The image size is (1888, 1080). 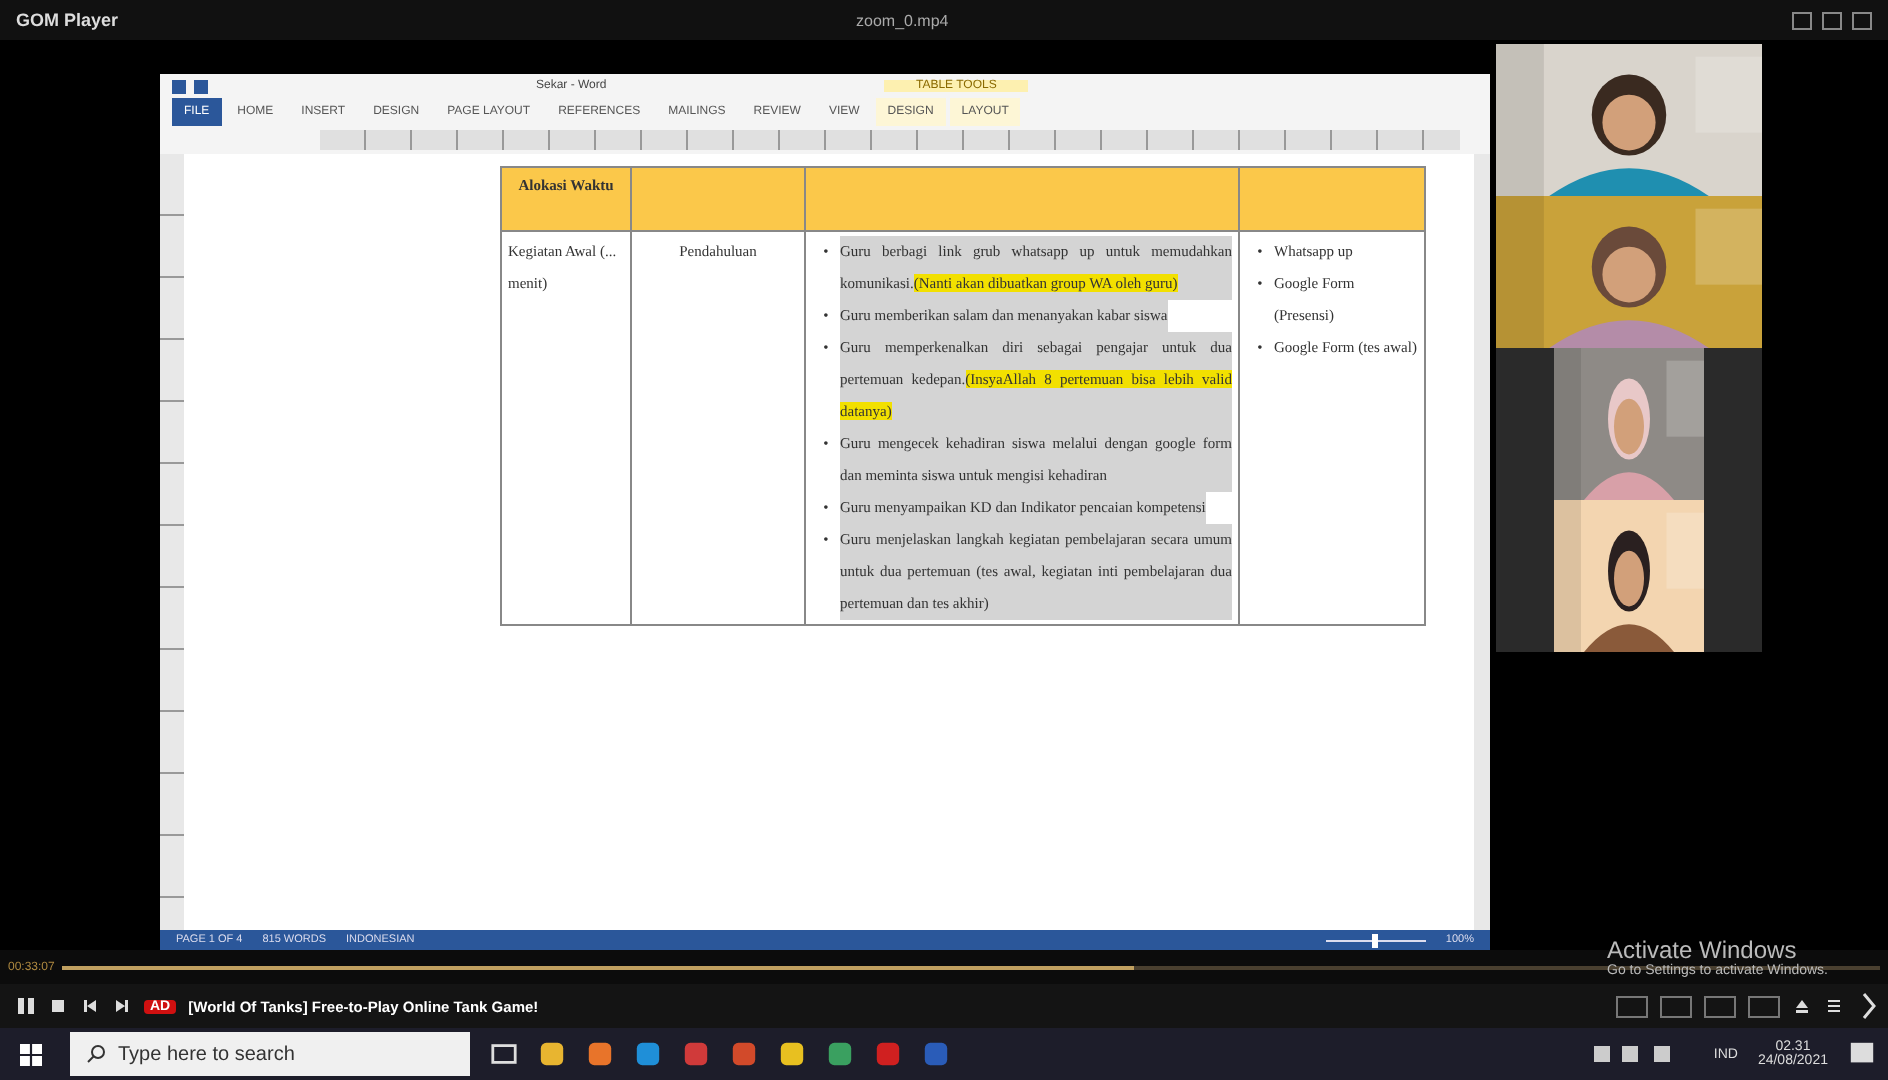 I want to click on stop-icon, so click(x=58, y=1006).